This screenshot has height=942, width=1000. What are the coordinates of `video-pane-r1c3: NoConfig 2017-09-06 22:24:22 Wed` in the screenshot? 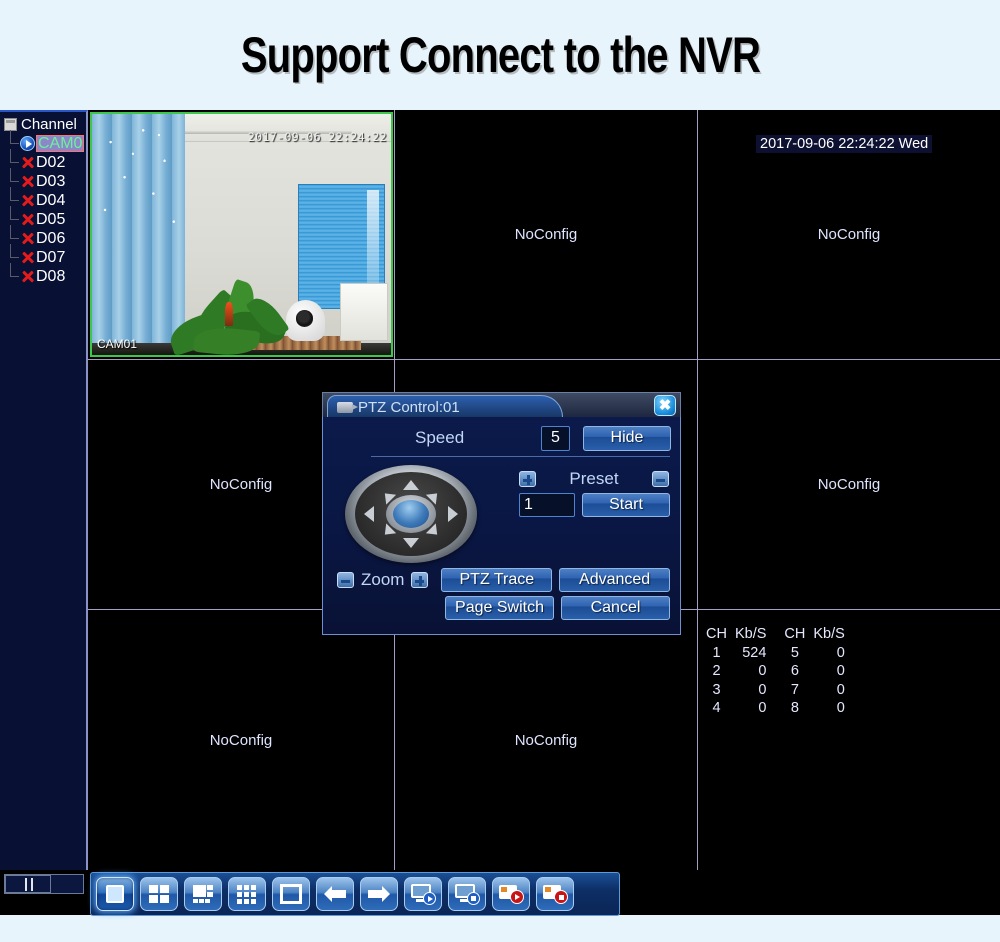 It's located at (849, 234).